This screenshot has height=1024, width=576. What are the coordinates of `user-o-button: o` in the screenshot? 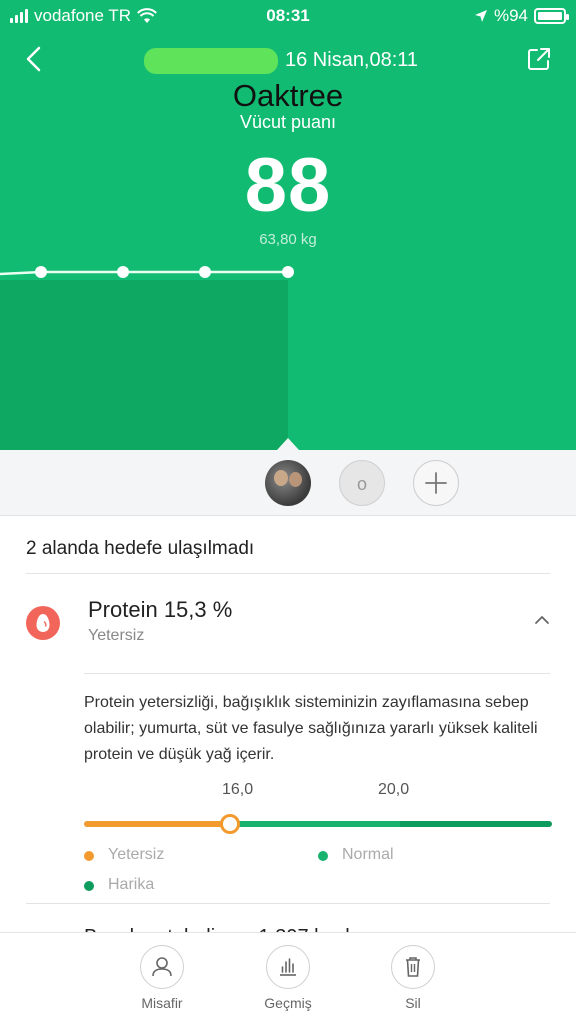 It's located at (362, 483).